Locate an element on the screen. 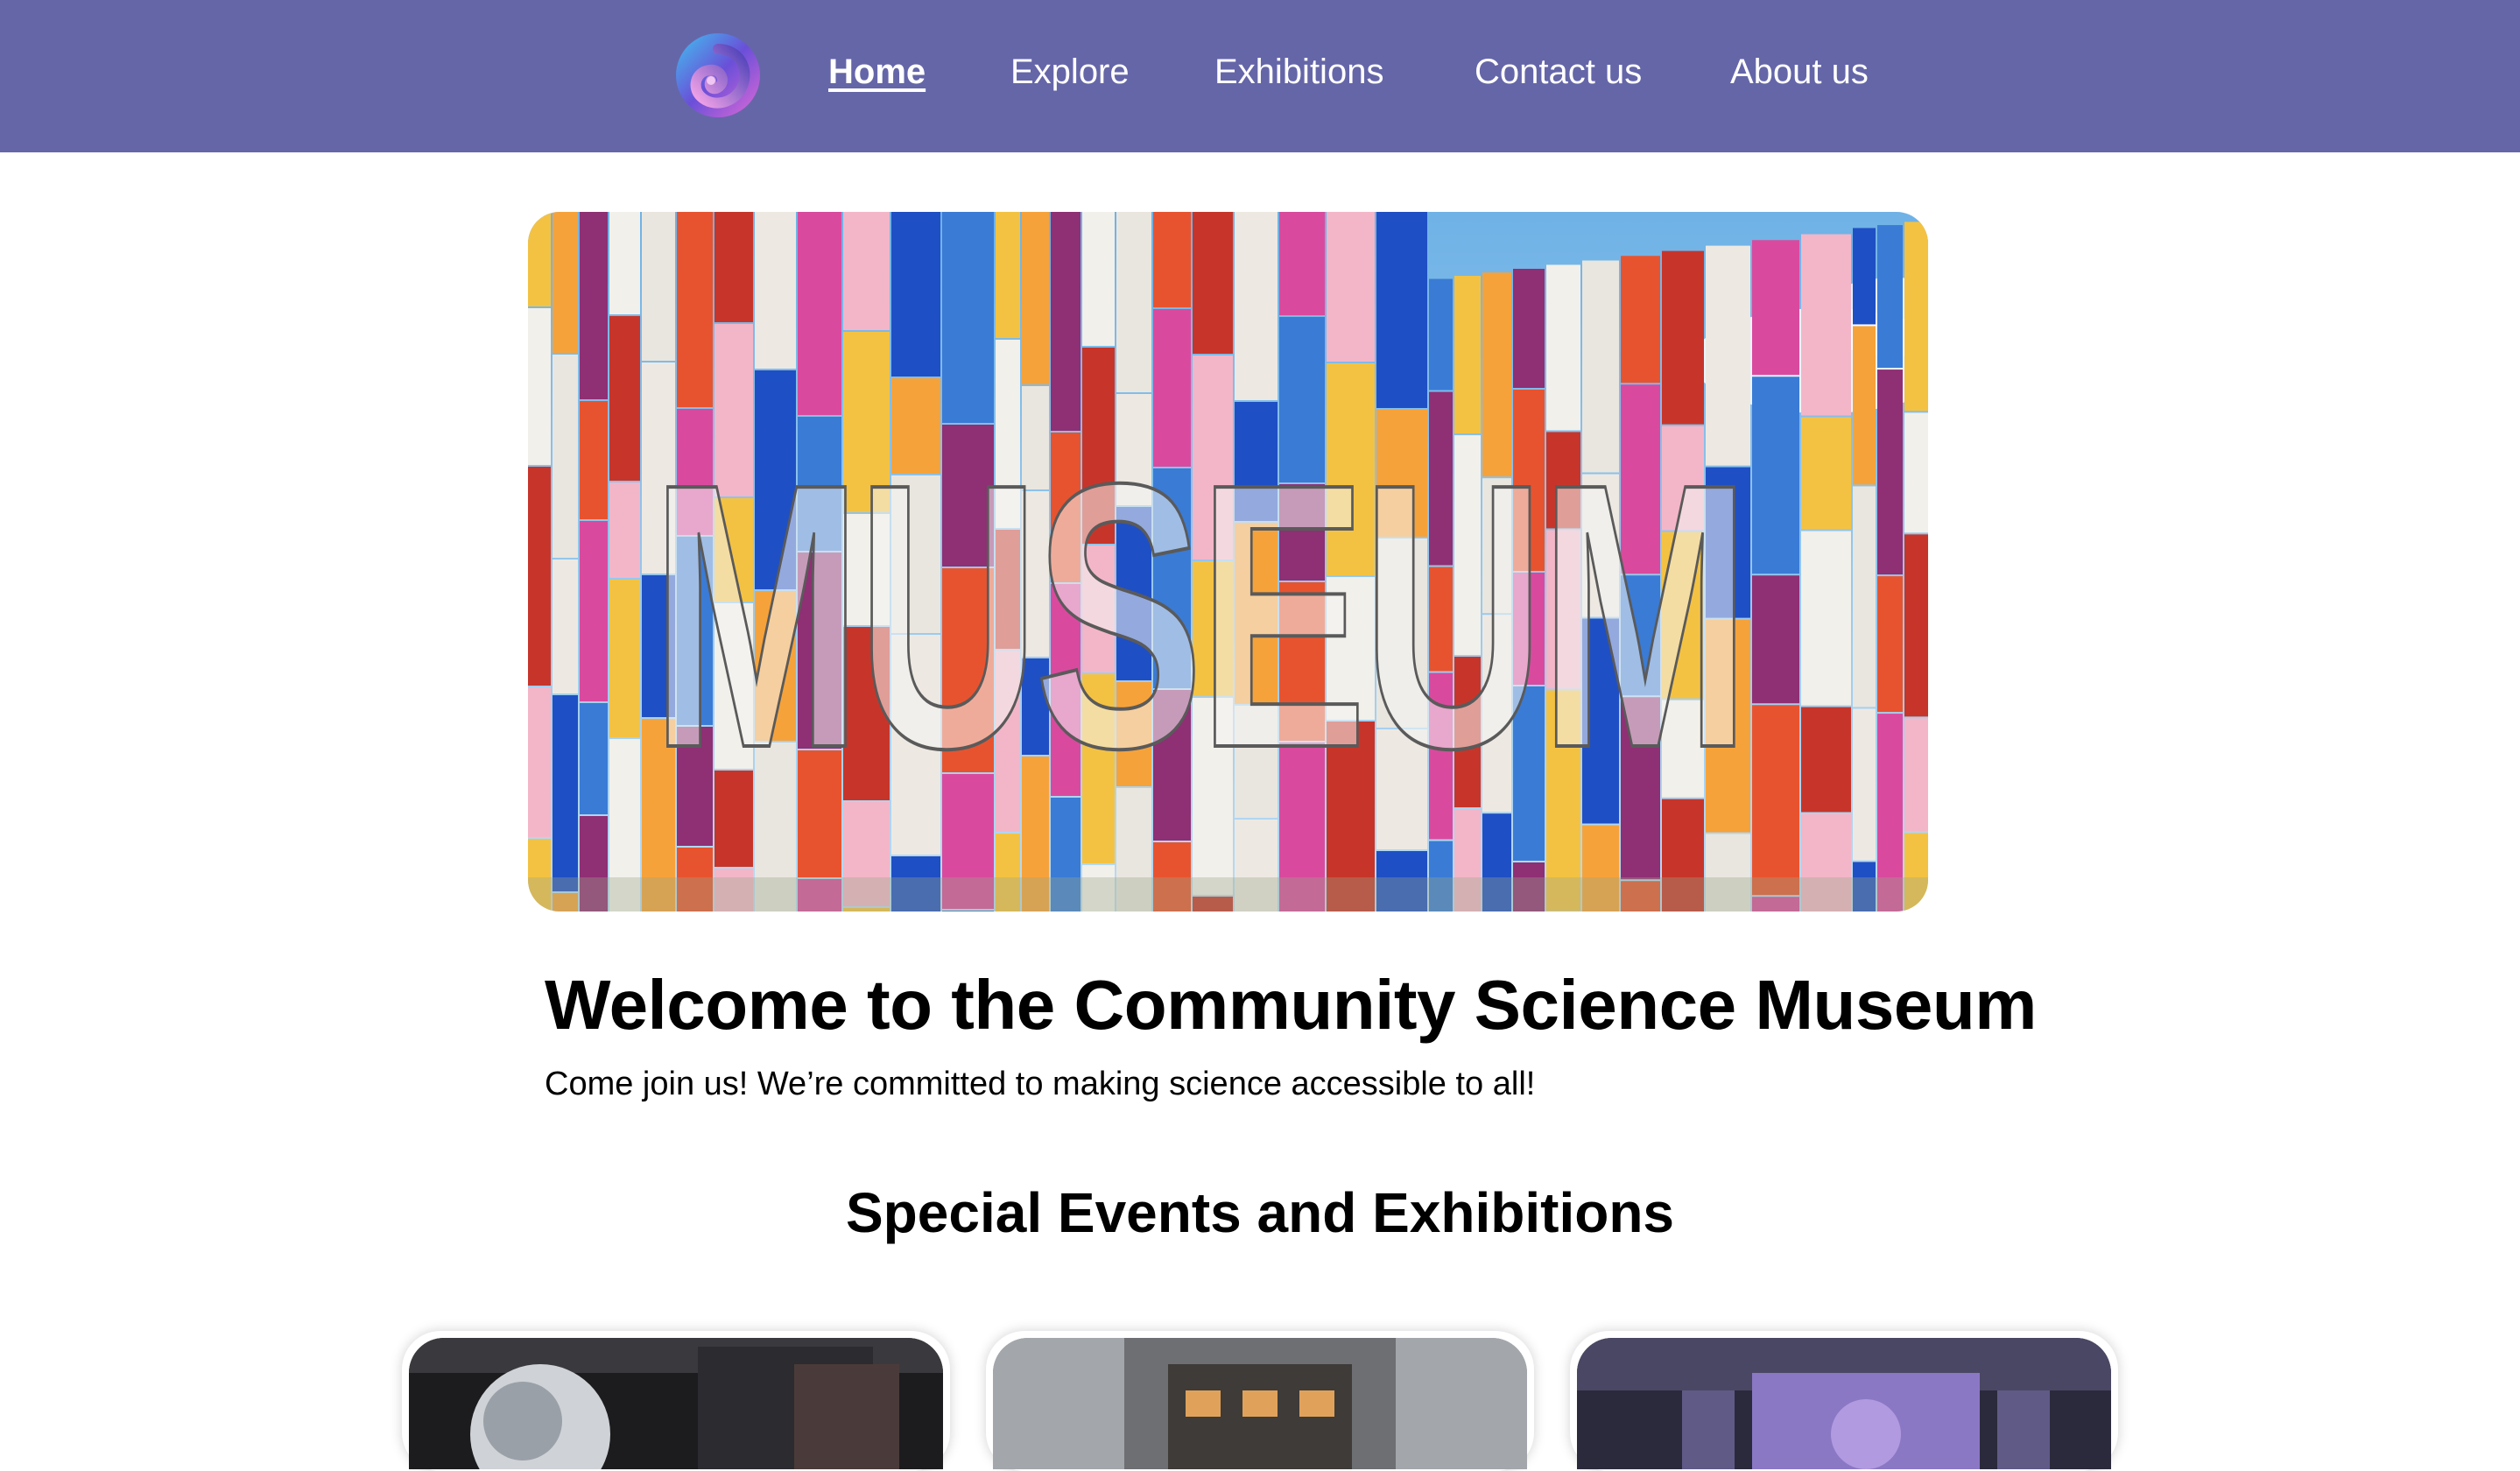 This screenshot has width=2520, height=1471. nav-explore-link: Explore is located at coordinates (1070, 72).